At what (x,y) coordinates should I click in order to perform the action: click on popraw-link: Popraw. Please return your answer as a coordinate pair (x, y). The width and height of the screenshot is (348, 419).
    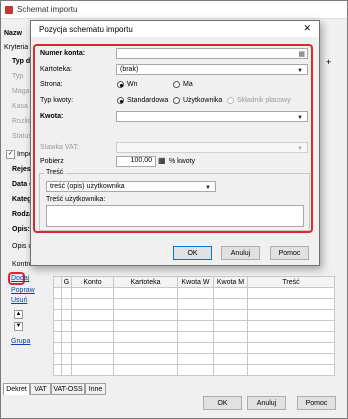
    Looking at the image, I should click on (23, 290).